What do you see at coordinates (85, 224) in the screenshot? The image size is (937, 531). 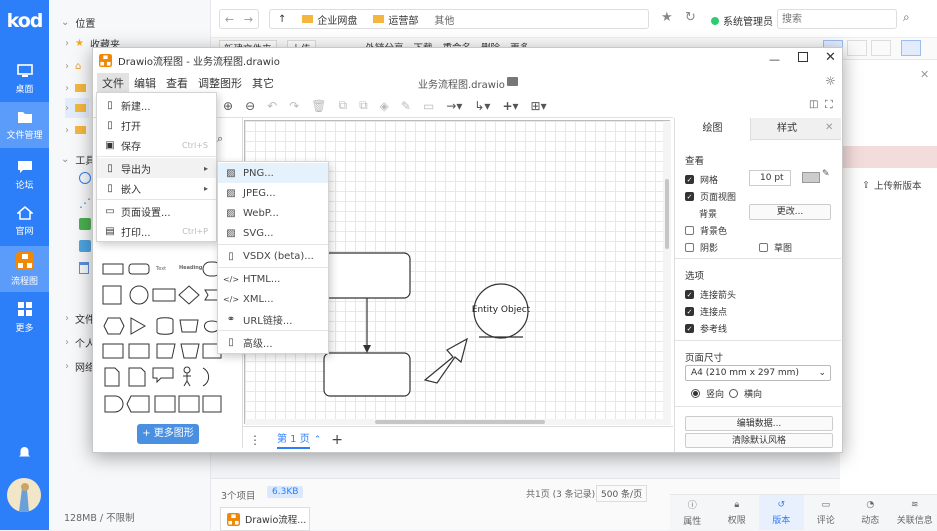 I see `photo-icon` at bounding box center [85, 224].